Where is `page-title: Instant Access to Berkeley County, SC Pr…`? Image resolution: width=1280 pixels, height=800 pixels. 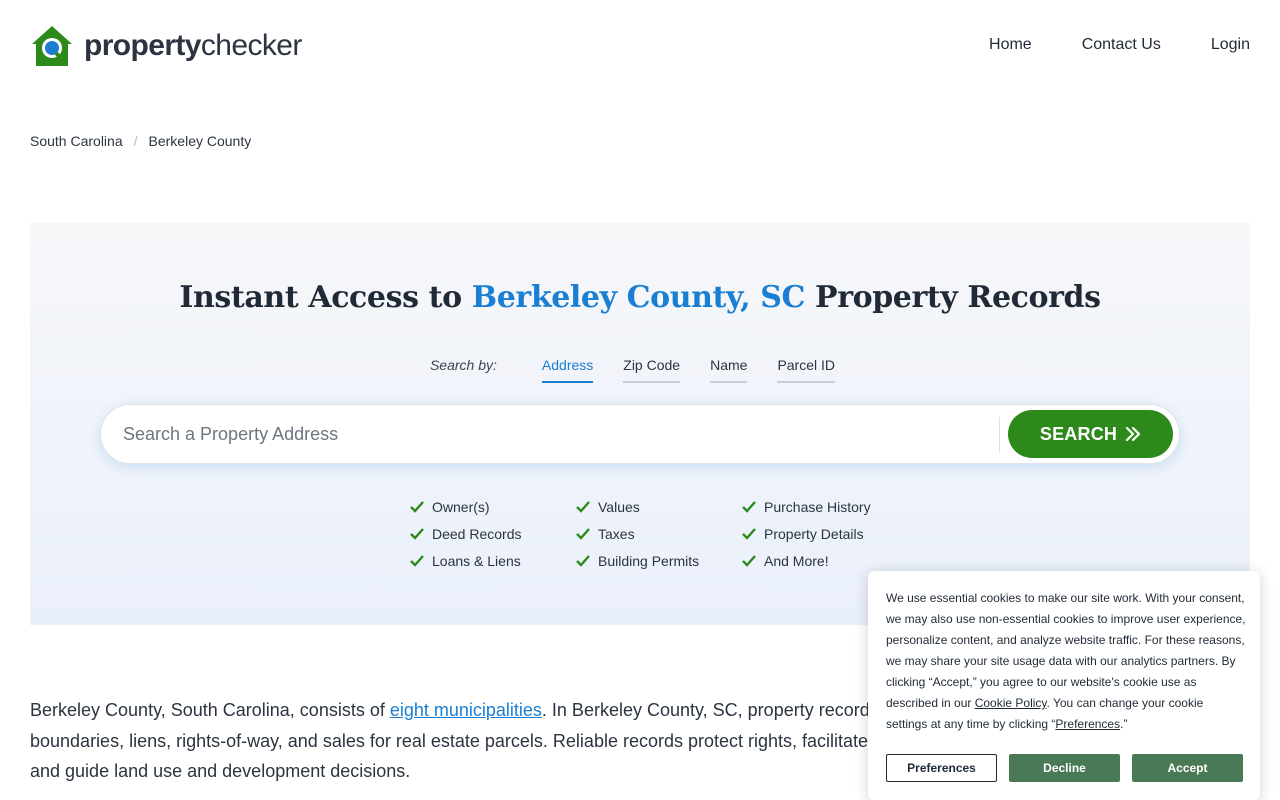
page-title: Instant Access to Berkeley County, SC Pr… is located at coordinates (640, 297).